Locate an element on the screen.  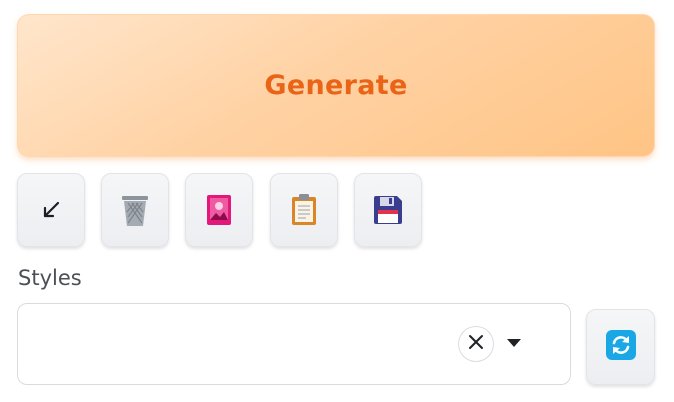
close-icon is located at coordinates (476, 344).